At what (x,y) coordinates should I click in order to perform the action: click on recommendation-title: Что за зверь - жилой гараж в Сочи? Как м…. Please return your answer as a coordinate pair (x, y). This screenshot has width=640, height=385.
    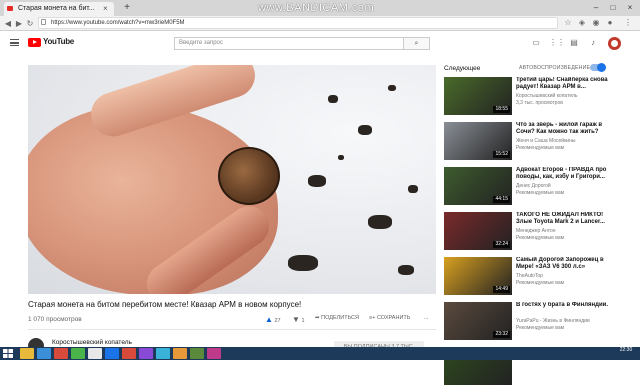
    Looking at the image, I should click on (564, 129).